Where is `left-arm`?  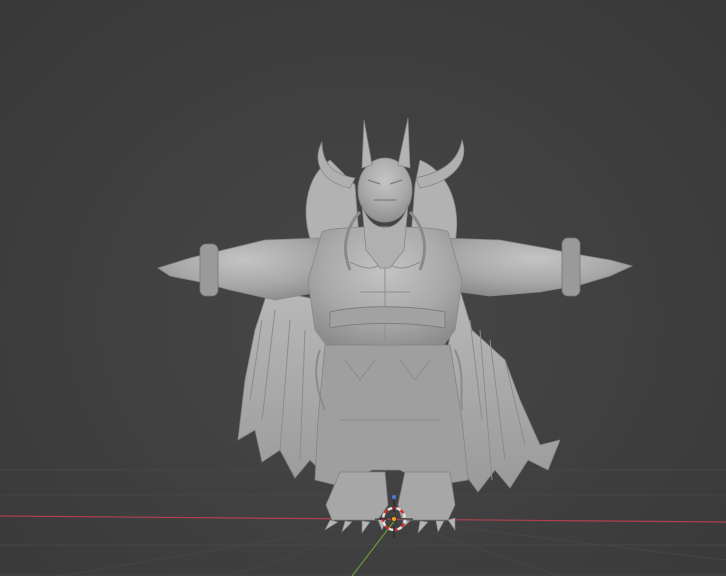 left-arm is located at coordinates (244, 269).